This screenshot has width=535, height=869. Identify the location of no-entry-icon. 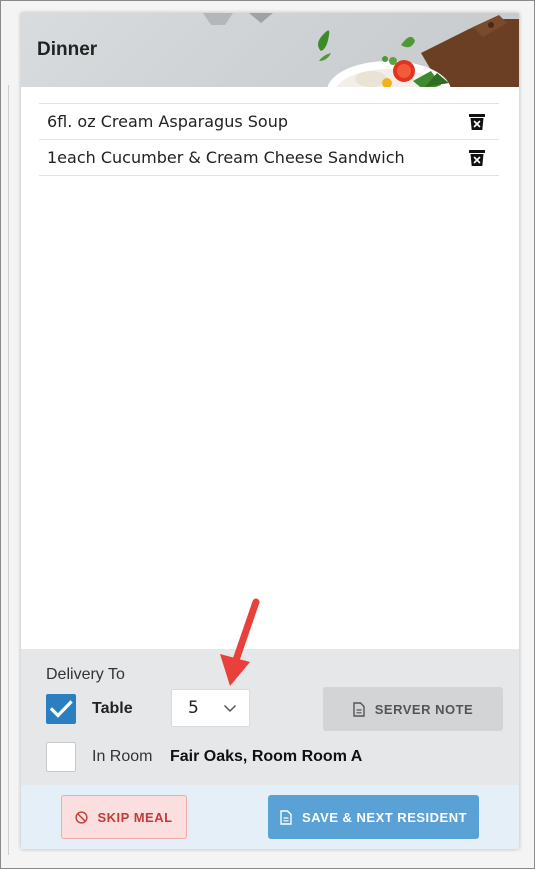
(82, 817).